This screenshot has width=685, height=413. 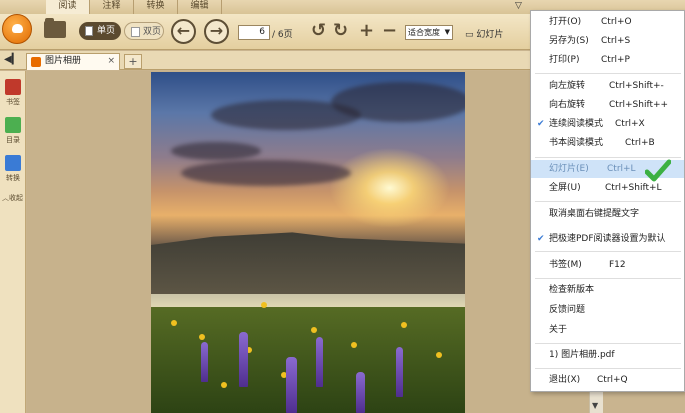 I want to click on pdf-file-icon, so click(x=36, y=62).